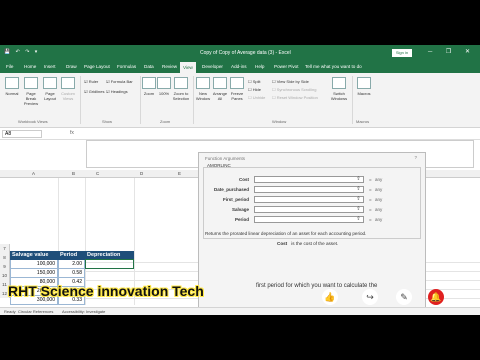 This screenshot has width=480, height=360. I want to click on table-header-salvage: Salvage value, so click(34, 255).